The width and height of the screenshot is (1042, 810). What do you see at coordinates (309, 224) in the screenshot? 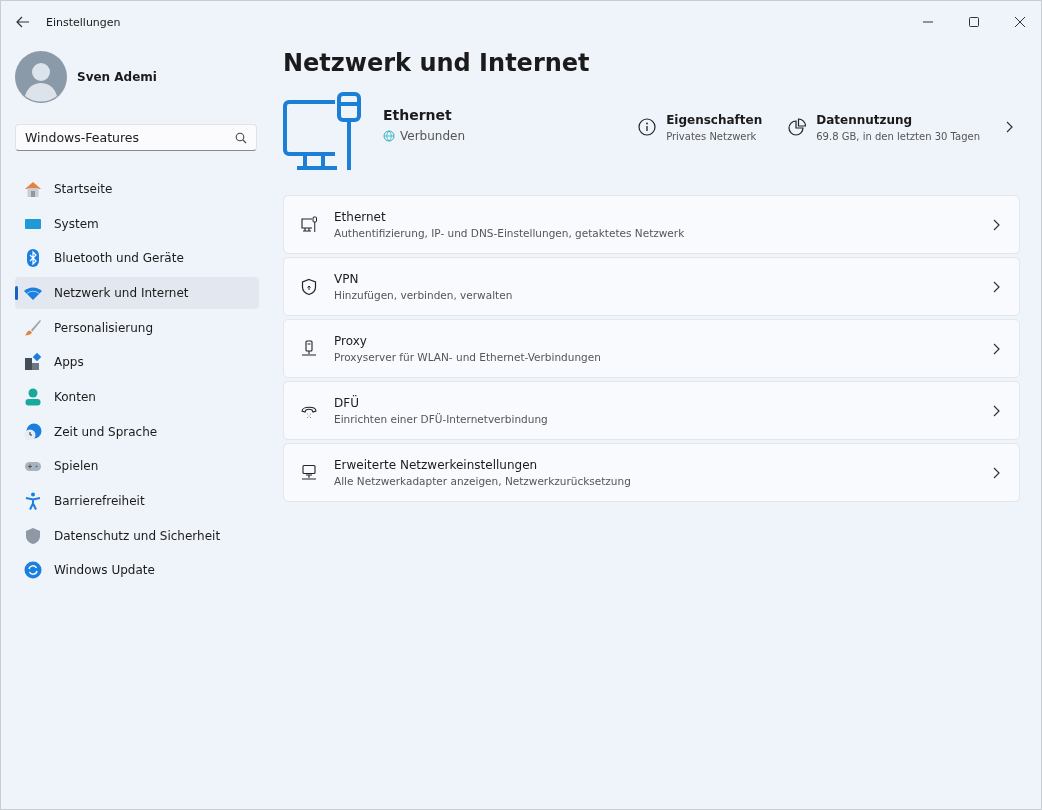
I see `computer-icon` at bounding box center [309, 224].